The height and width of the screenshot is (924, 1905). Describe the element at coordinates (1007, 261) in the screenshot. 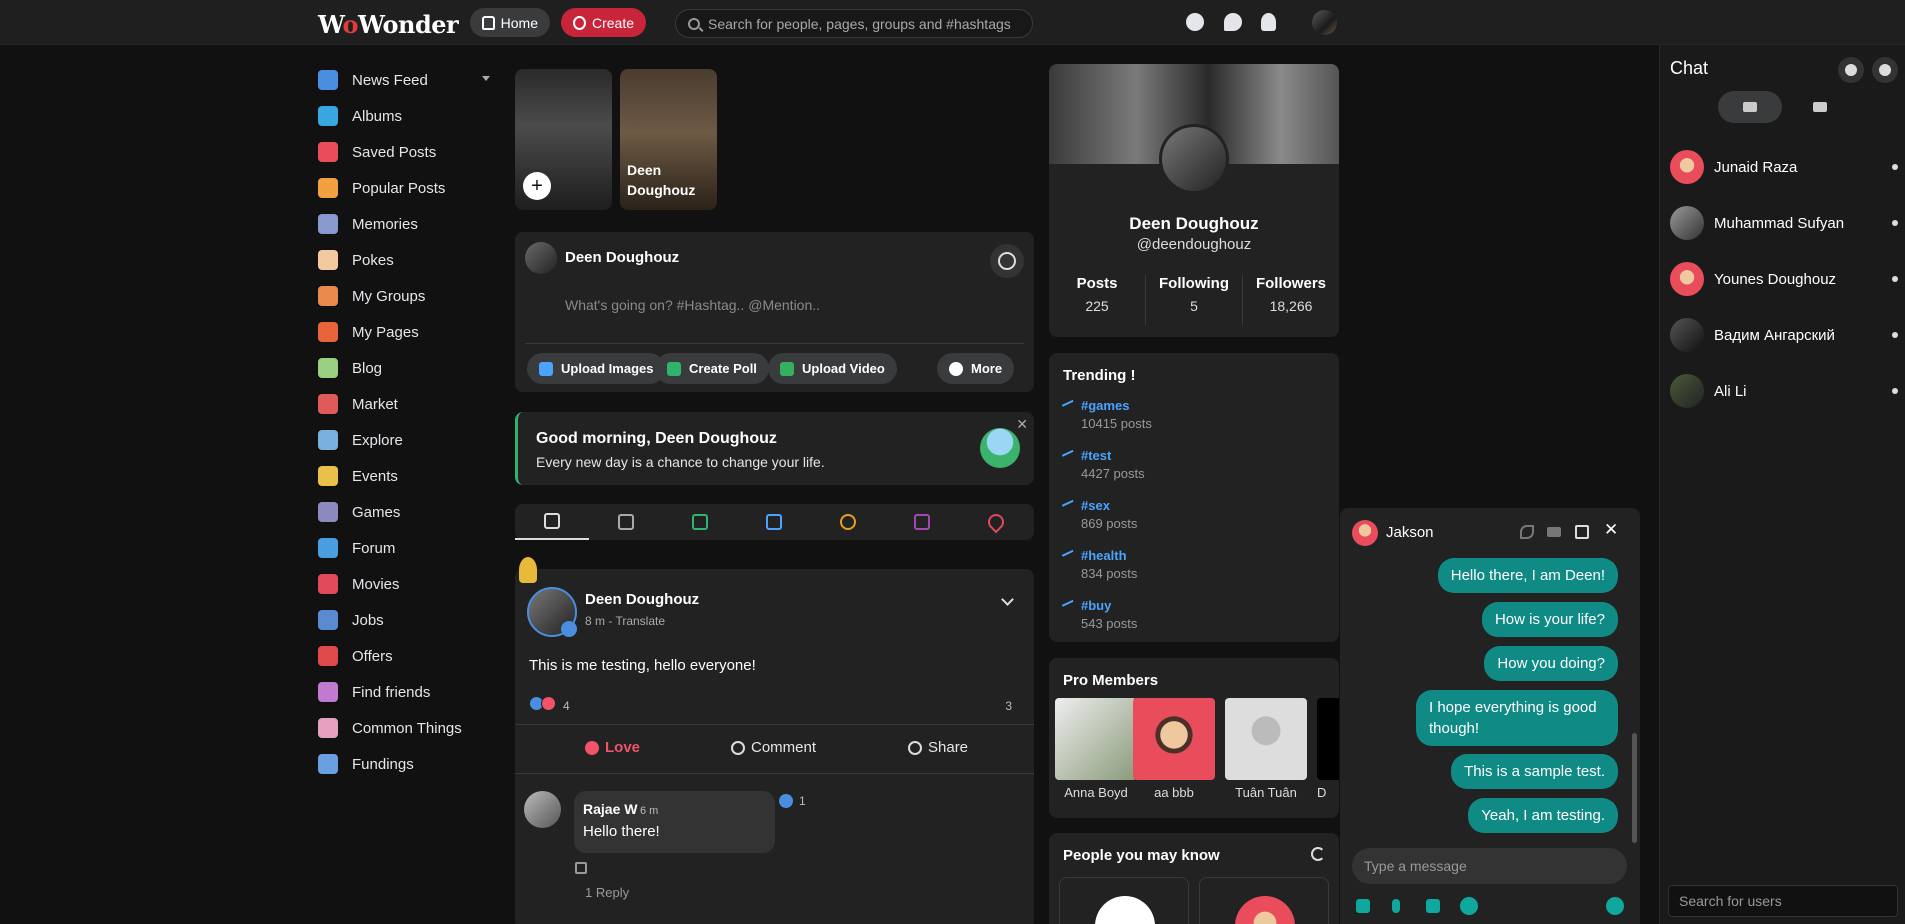

I see `emoji-button` at that location.